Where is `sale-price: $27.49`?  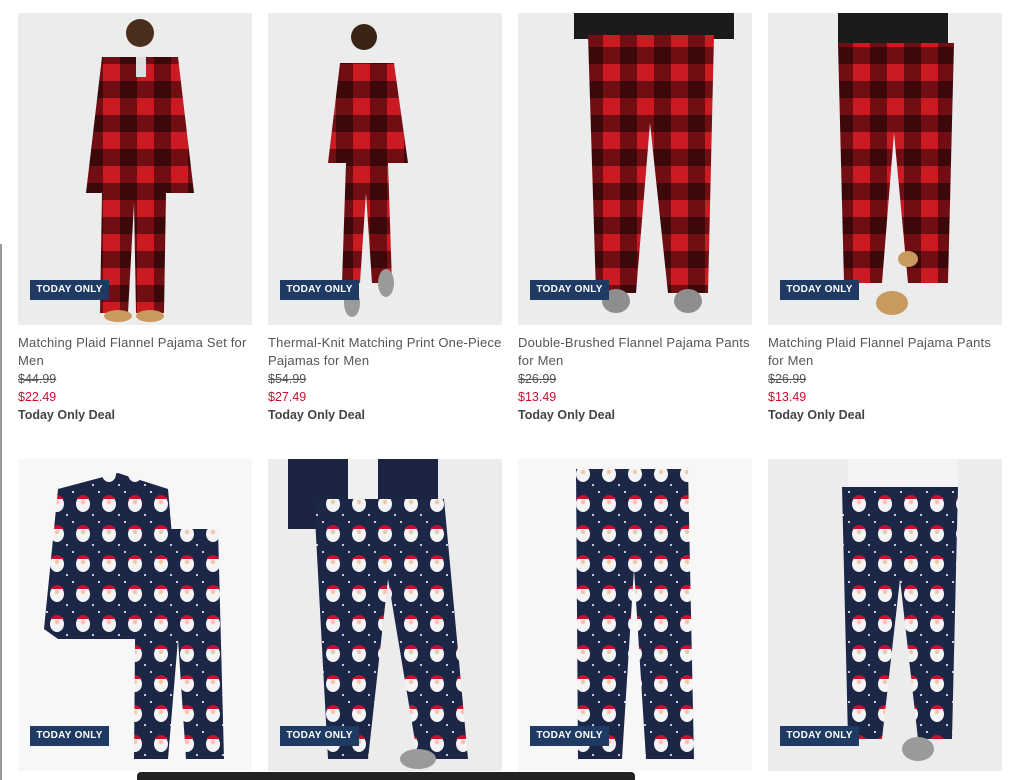 sale-price: $27.49 is located at coordinates (287, 397).